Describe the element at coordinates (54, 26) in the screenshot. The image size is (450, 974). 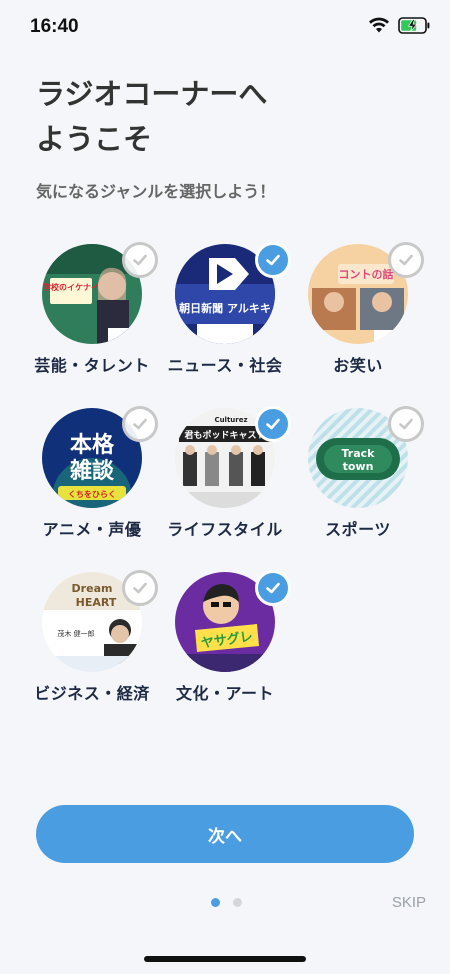
I see `status-time: 16:40` at that location.